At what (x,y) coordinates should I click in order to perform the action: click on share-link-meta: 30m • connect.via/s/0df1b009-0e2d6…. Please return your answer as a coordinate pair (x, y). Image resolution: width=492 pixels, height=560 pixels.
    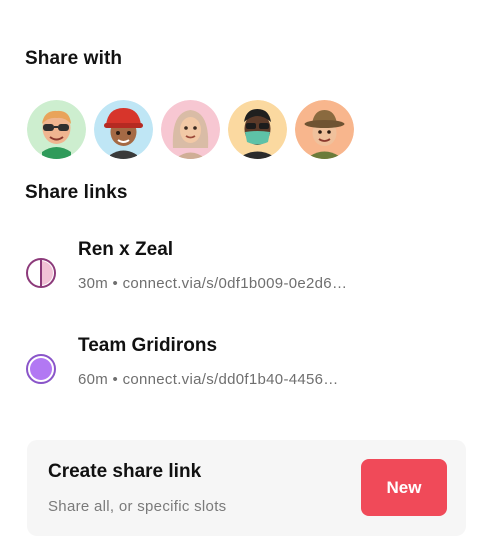
    Looking at the image, I should click on (213, 283).